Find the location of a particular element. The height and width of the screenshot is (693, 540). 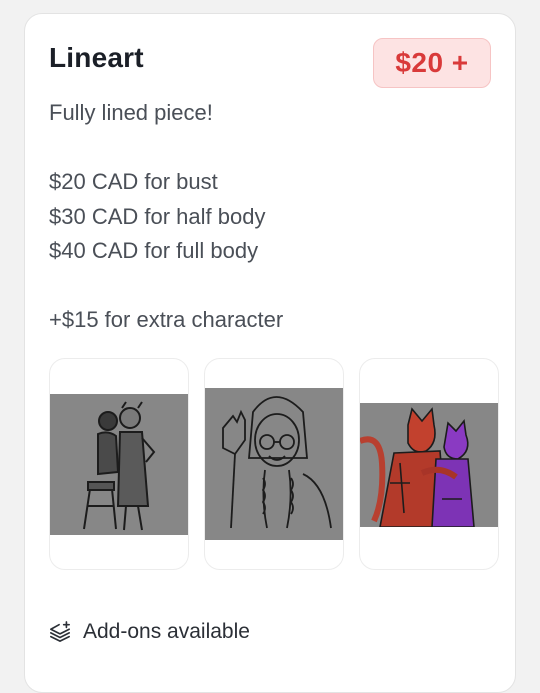

card-title: Lineart is located at coordinates (96, 57).